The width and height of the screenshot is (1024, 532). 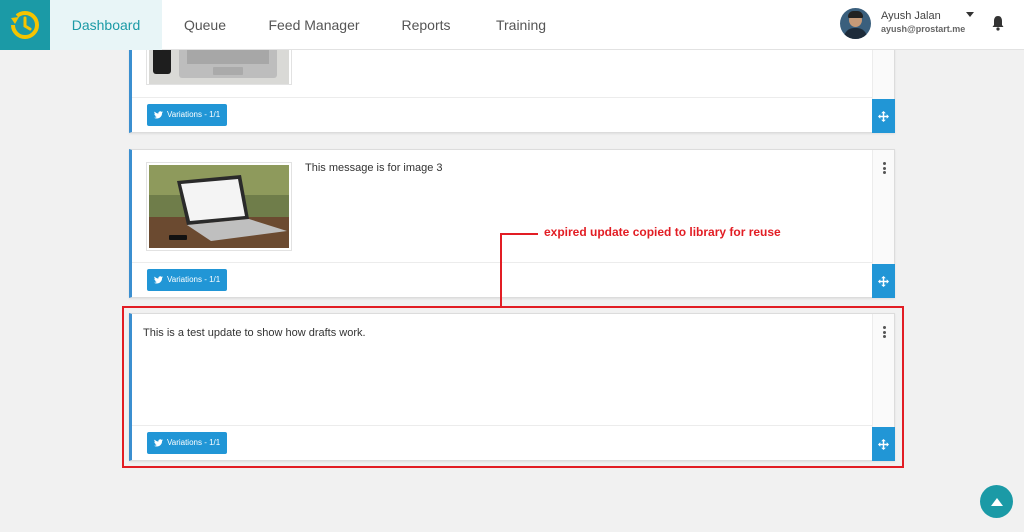 What do you see at coordinates (426, 25) in the screenshot?
I see `nav-reports: Reports` at bounding box center [426, 25].